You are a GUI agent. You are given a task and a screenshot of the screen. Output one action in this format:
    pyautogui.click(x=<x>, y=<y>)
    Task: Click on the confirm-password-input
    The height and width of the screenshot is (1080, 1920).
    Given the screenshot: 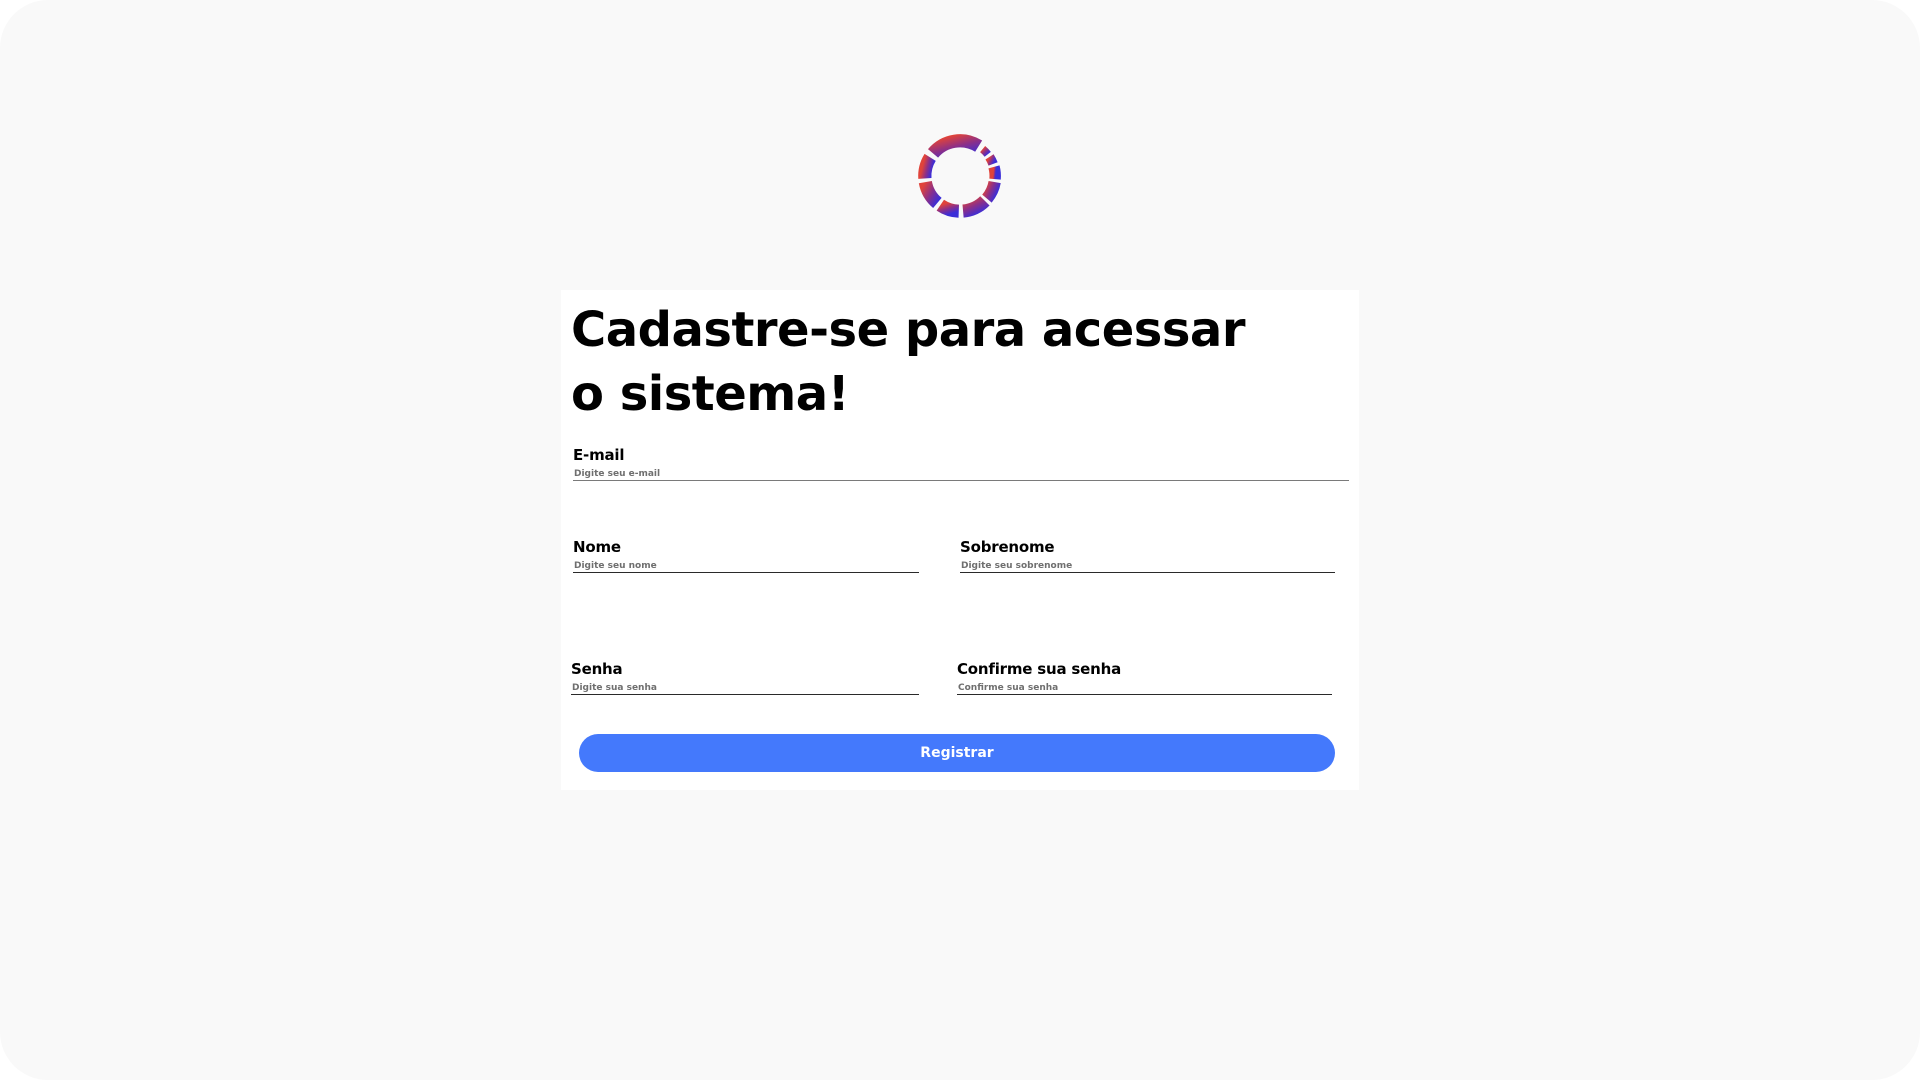 What is the action you would take?
    pyautogui.click(x=1144, y=688)
    